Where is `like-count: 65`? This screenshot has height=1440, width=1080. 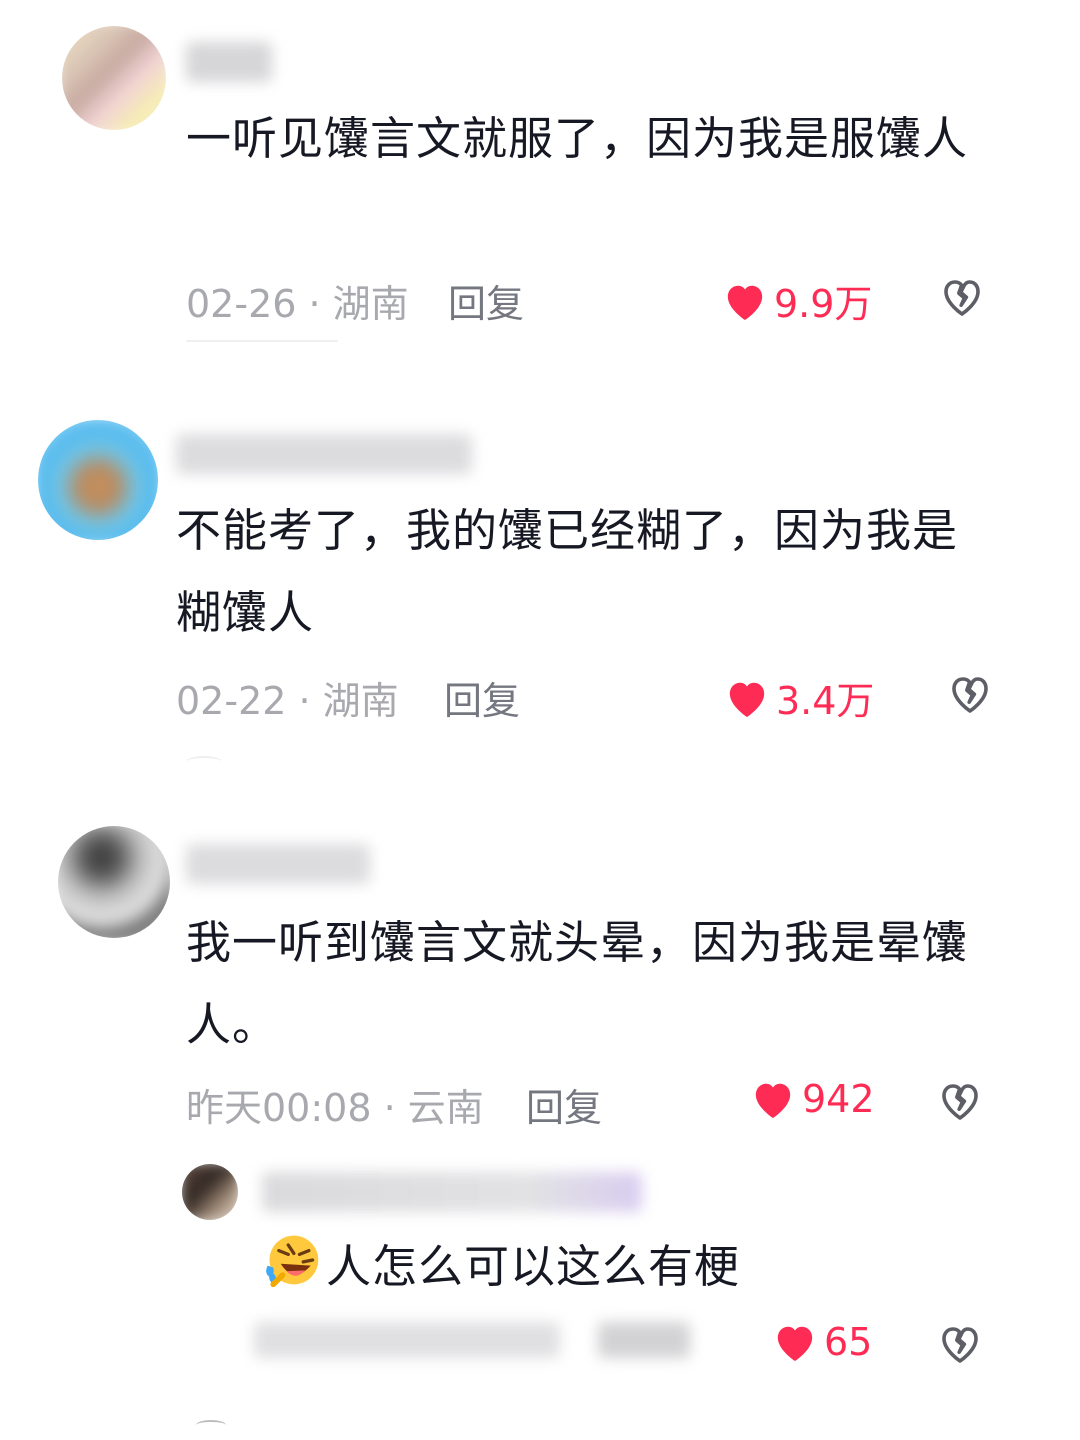 like-count: 65 is located at coordinates (848, 1342).